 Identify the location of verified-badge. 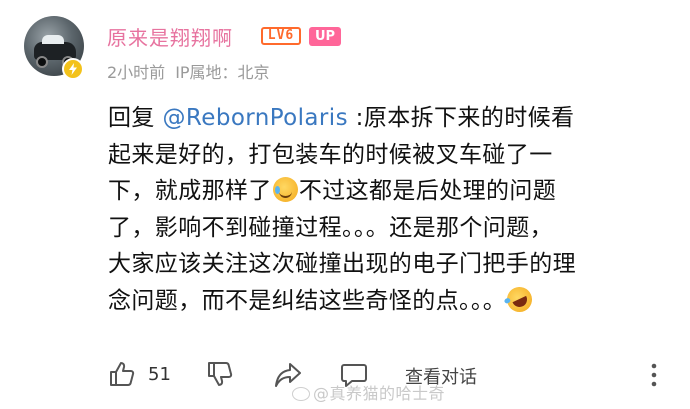
(73, 69).